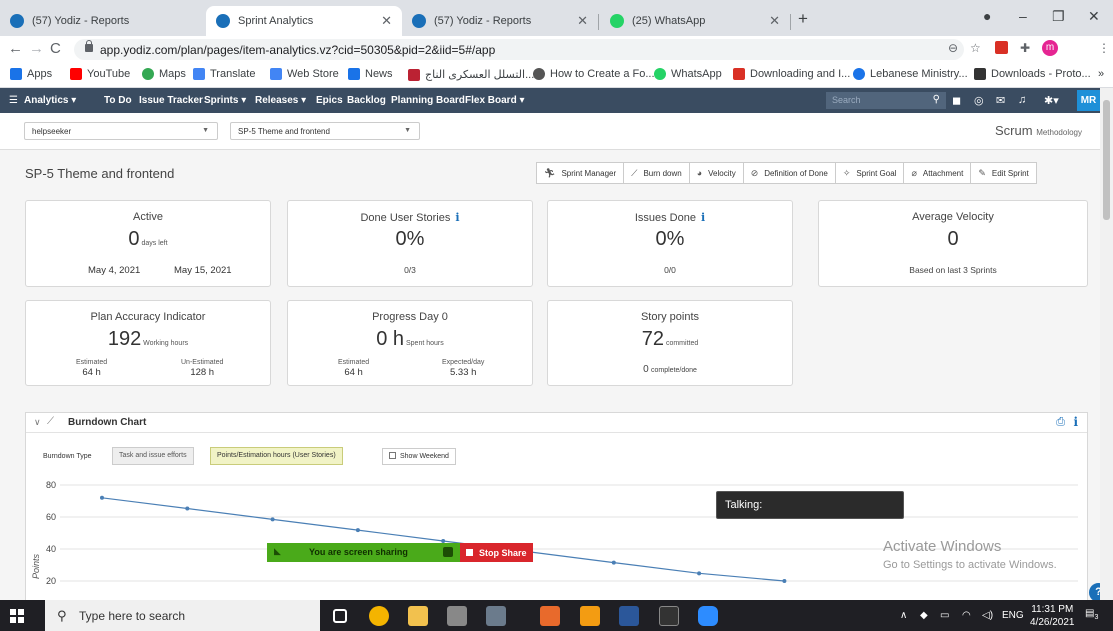 Image resolution: width=1113 pixels, height=631 pixels. Describe the element at coordinates (370, 74) in the screenshot. I see `bookmark-news: News` at that location.